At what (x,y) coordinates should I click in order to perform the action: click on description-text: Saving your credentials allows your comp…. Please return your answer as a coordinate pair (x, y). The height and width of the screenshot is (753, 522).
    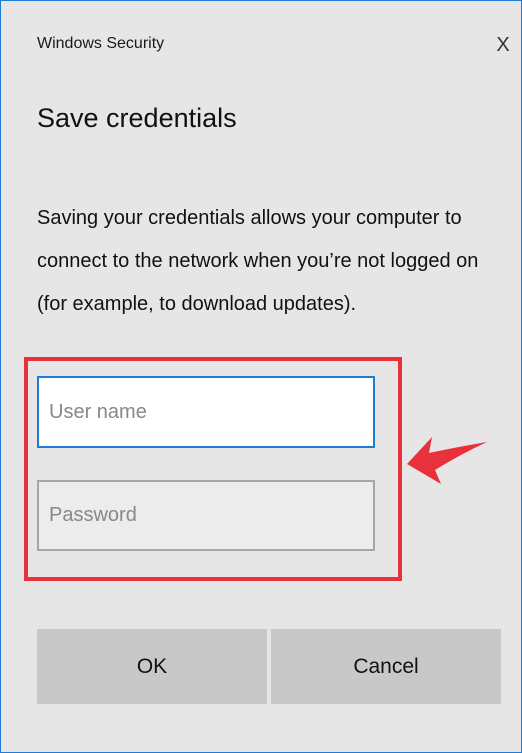
    Looking at the image, I should click on (258, 261).